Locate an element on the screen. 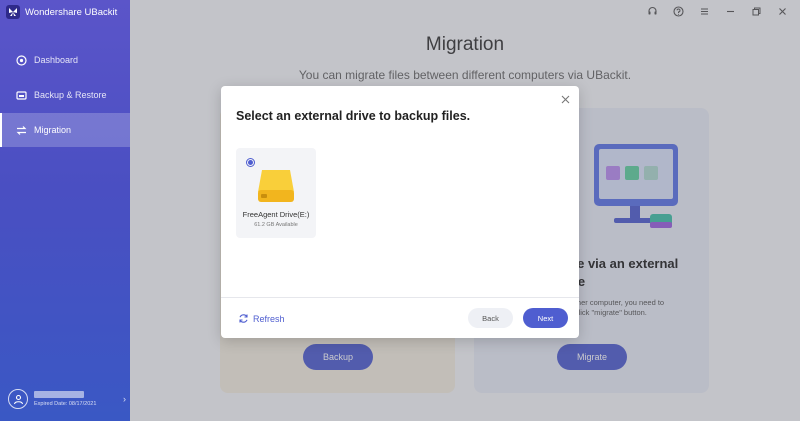  dialog-divider is located at coordinates (400, 297).